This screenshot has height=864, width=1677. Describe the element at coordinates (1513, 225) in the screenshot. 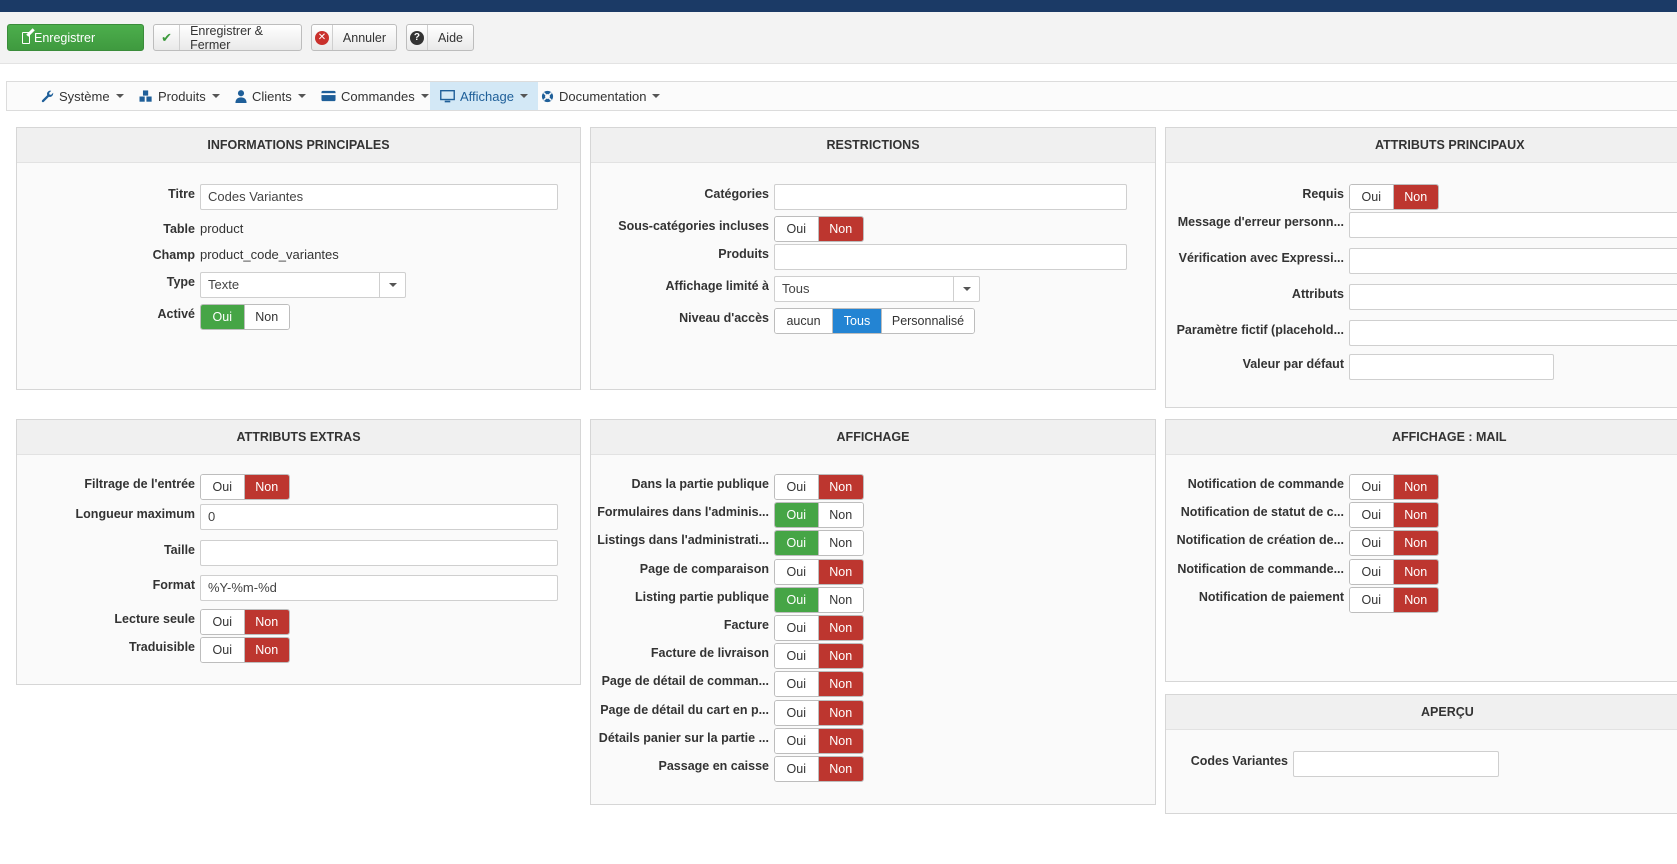

I see `error-message-input` at that location.